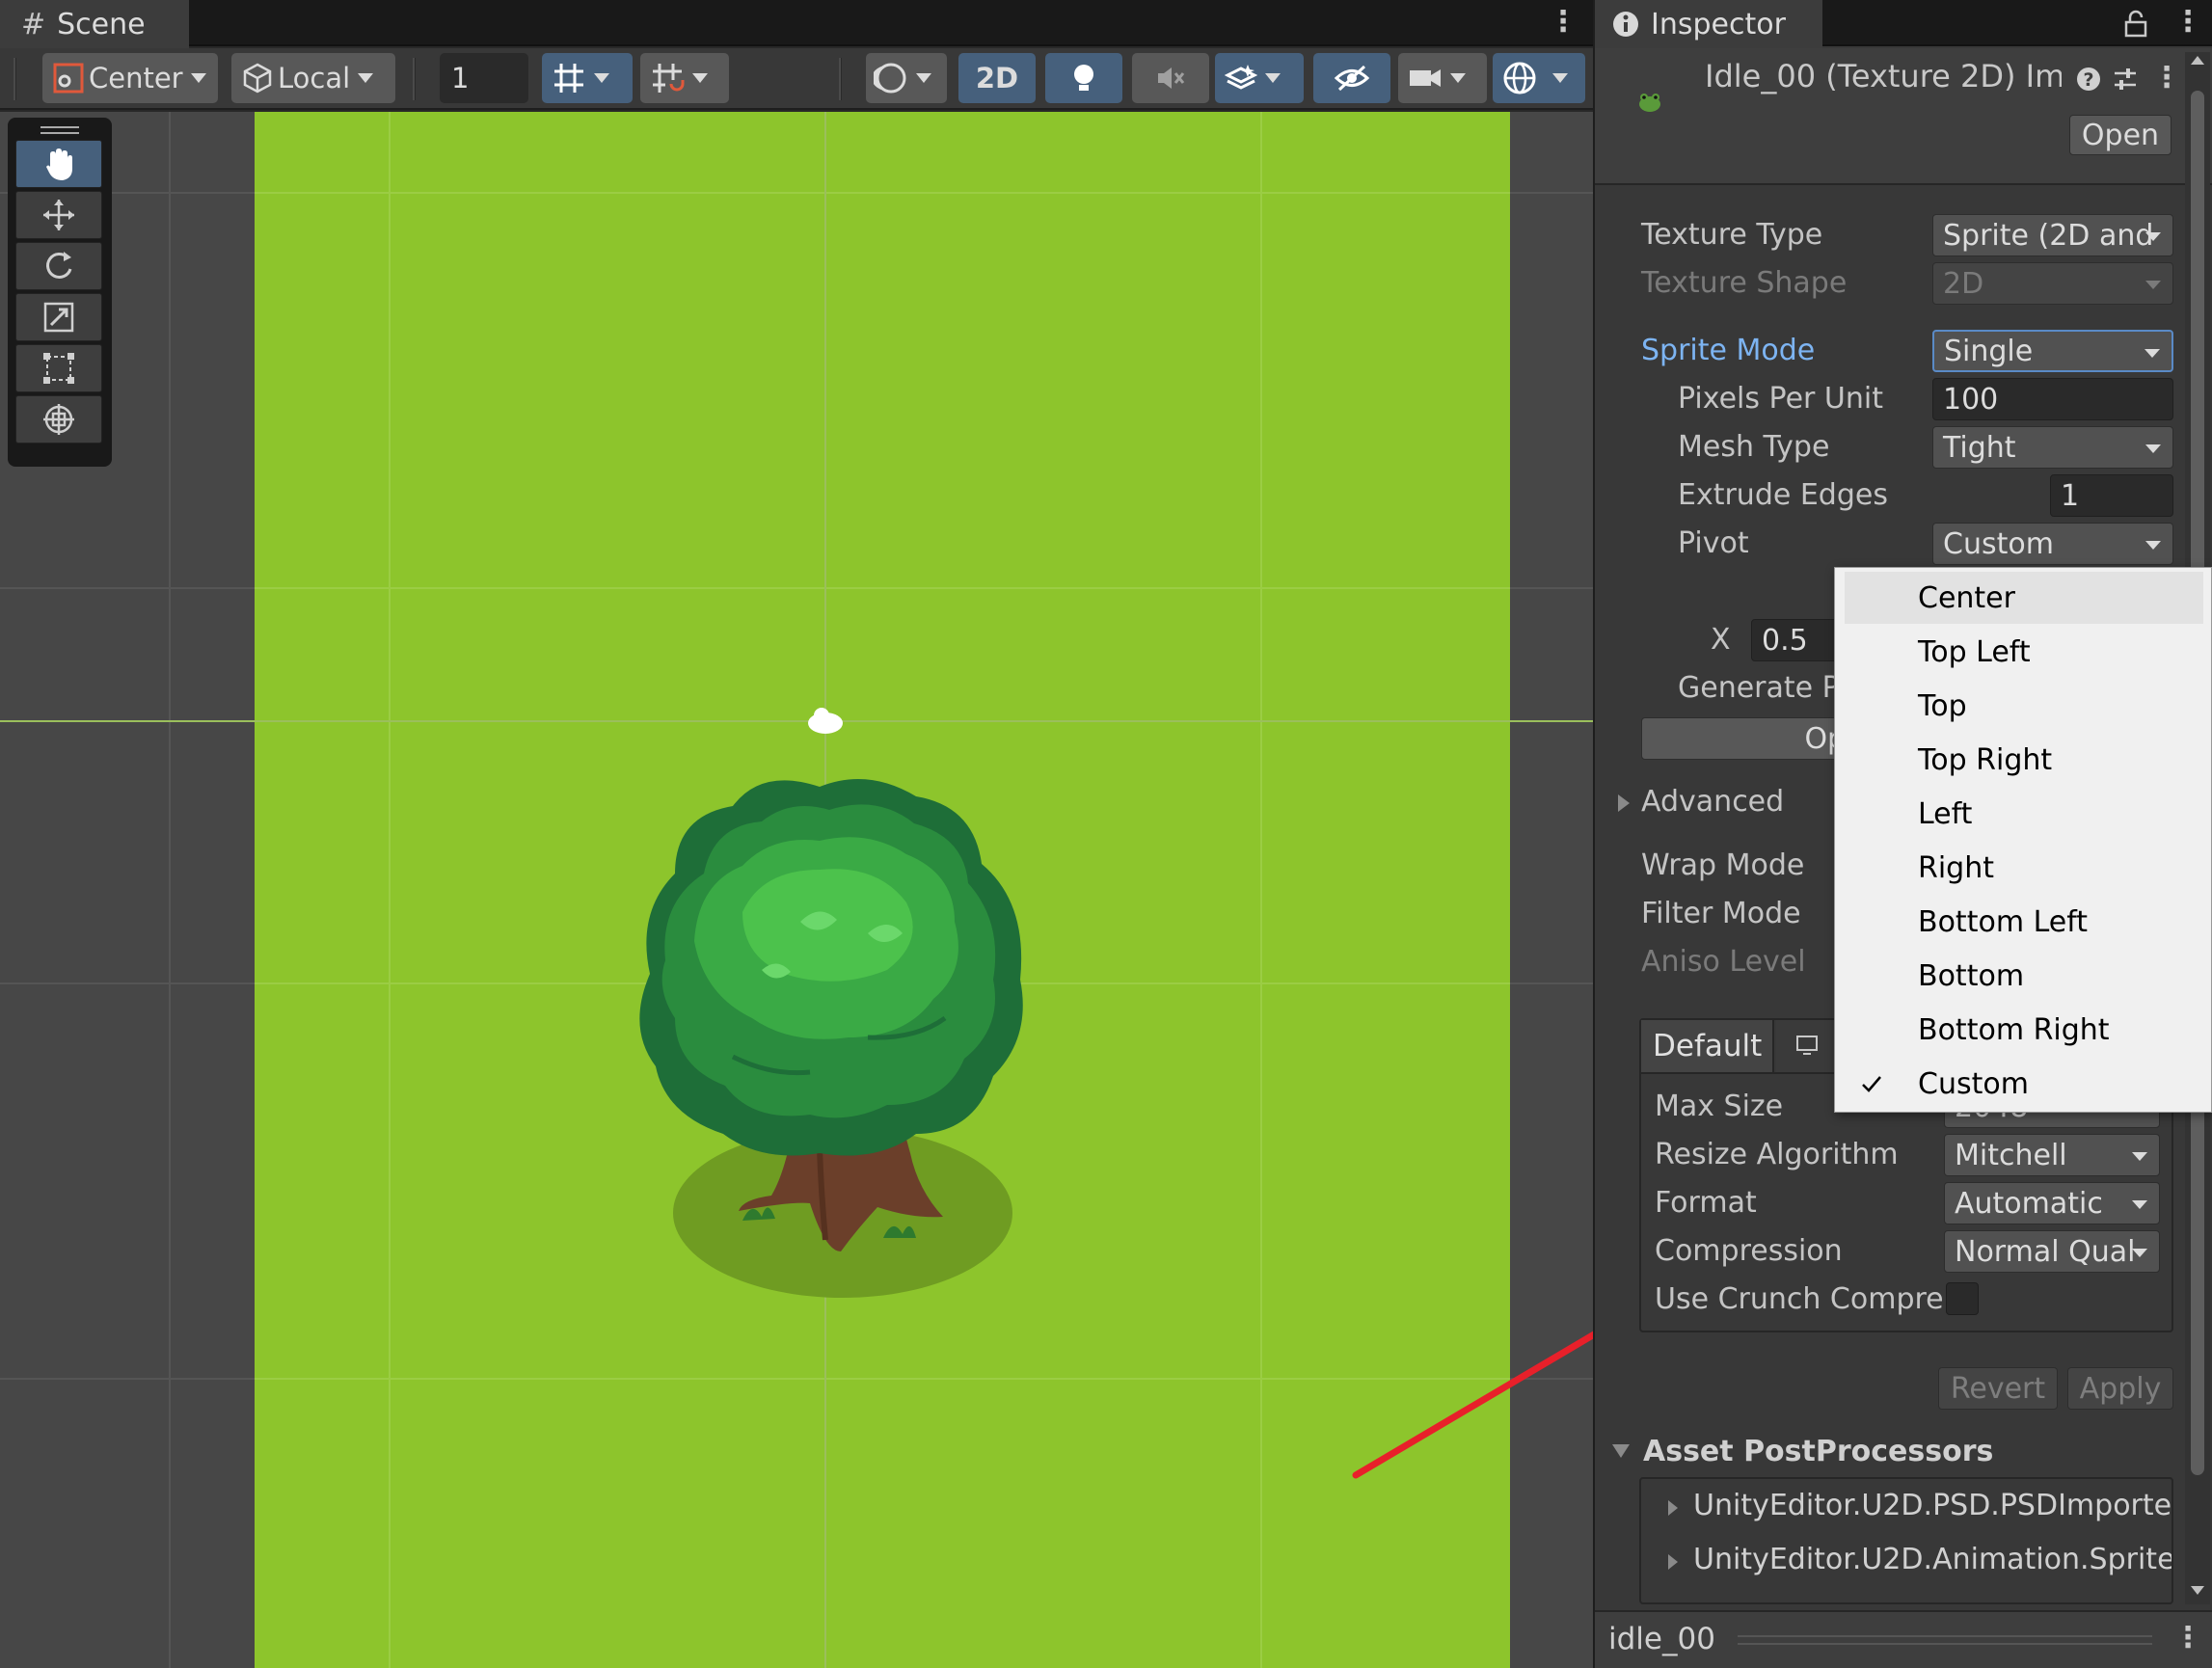 The height and width of the screenshot is (1668, 2212). What do you see at coordinates (890, 78) in the screenshot?
I see `shading-sphere-icon` at bounding box center [890, 78].